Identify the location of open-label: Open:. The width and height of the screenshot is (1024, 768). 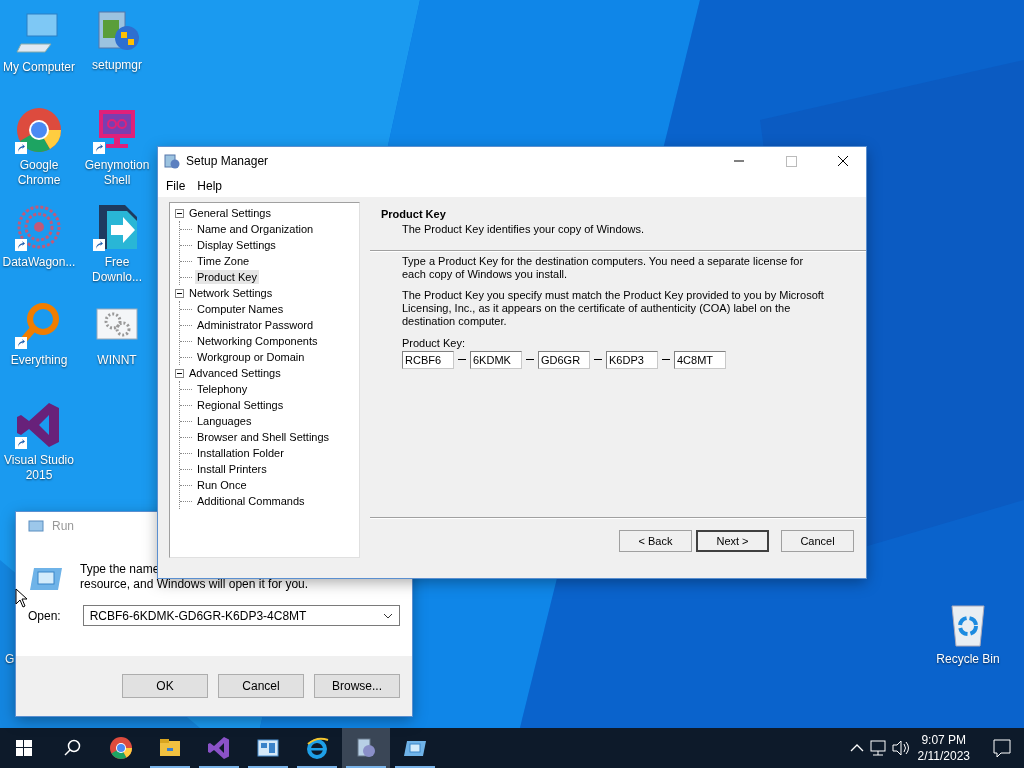
(44, 615).